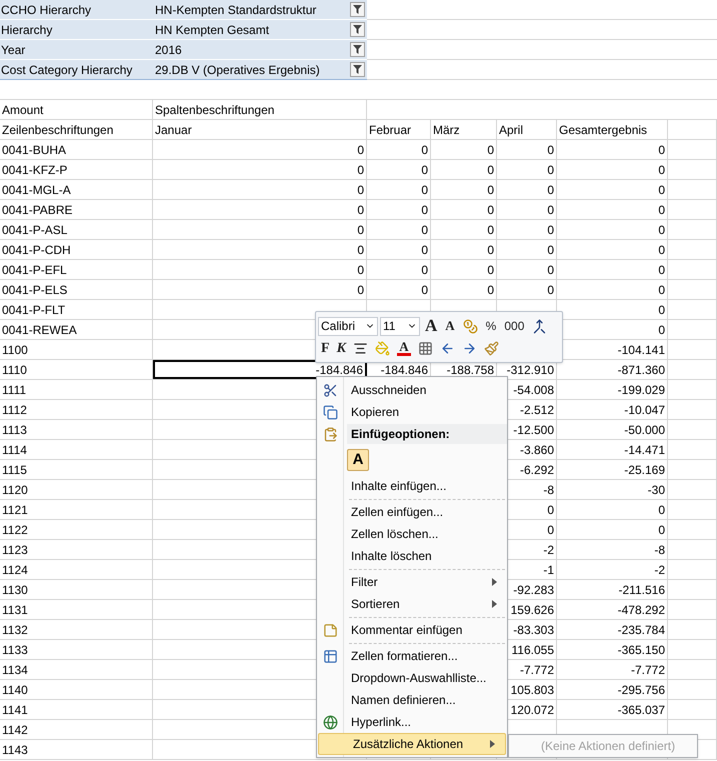 This screenshot has width=717, height=761. What do you see at coordinates (14, 470) in the screenshot?
I see `row-label: 1115` at bounding box center [14, 470].